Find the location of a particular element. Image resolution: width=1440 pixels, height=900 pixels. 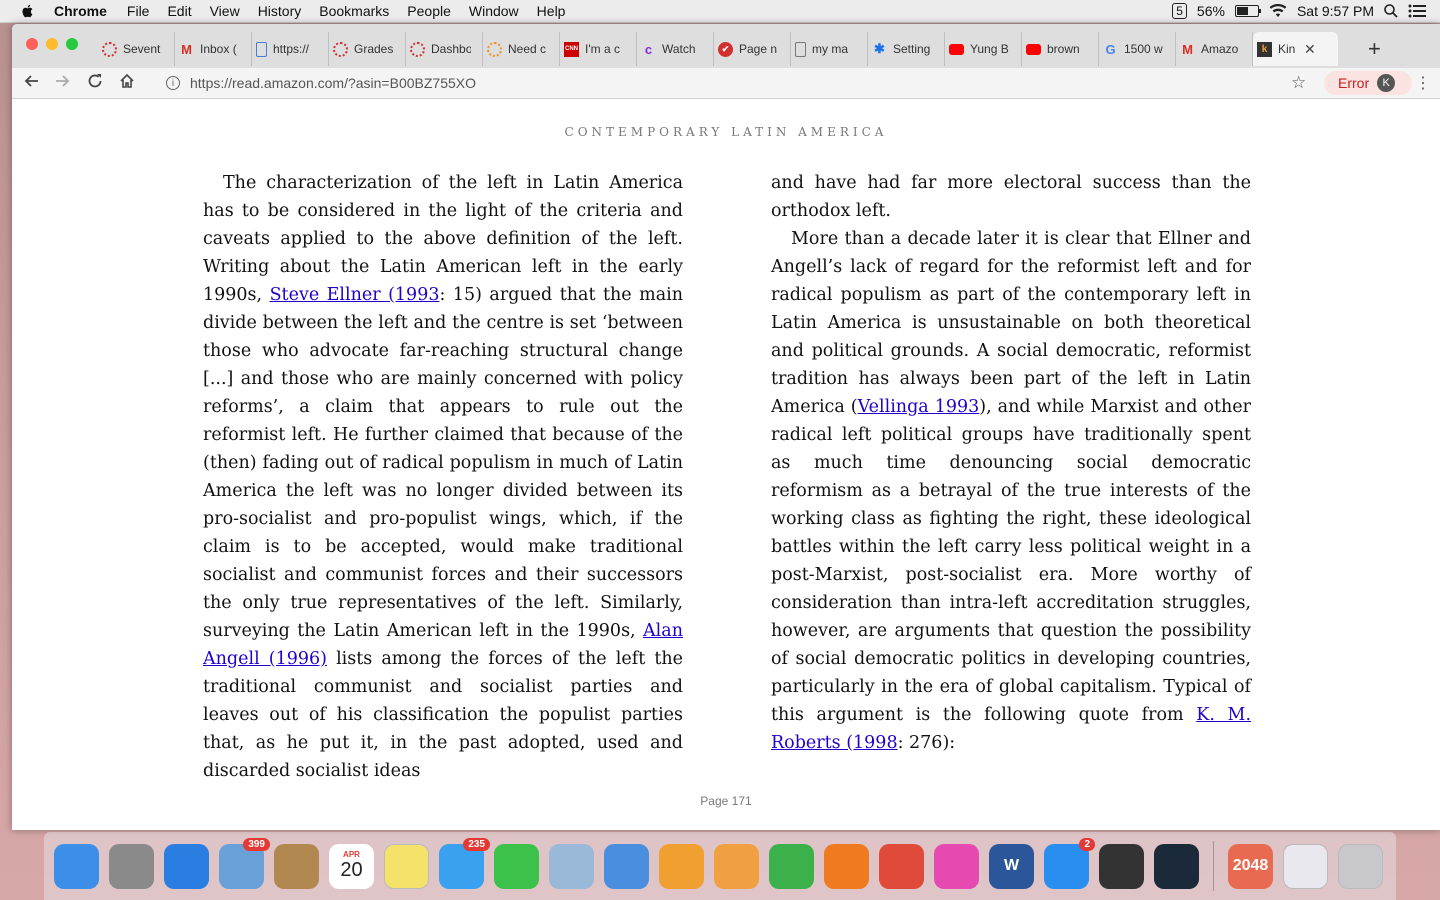

menu-edit: Edit is located at coordinates (179, 11).